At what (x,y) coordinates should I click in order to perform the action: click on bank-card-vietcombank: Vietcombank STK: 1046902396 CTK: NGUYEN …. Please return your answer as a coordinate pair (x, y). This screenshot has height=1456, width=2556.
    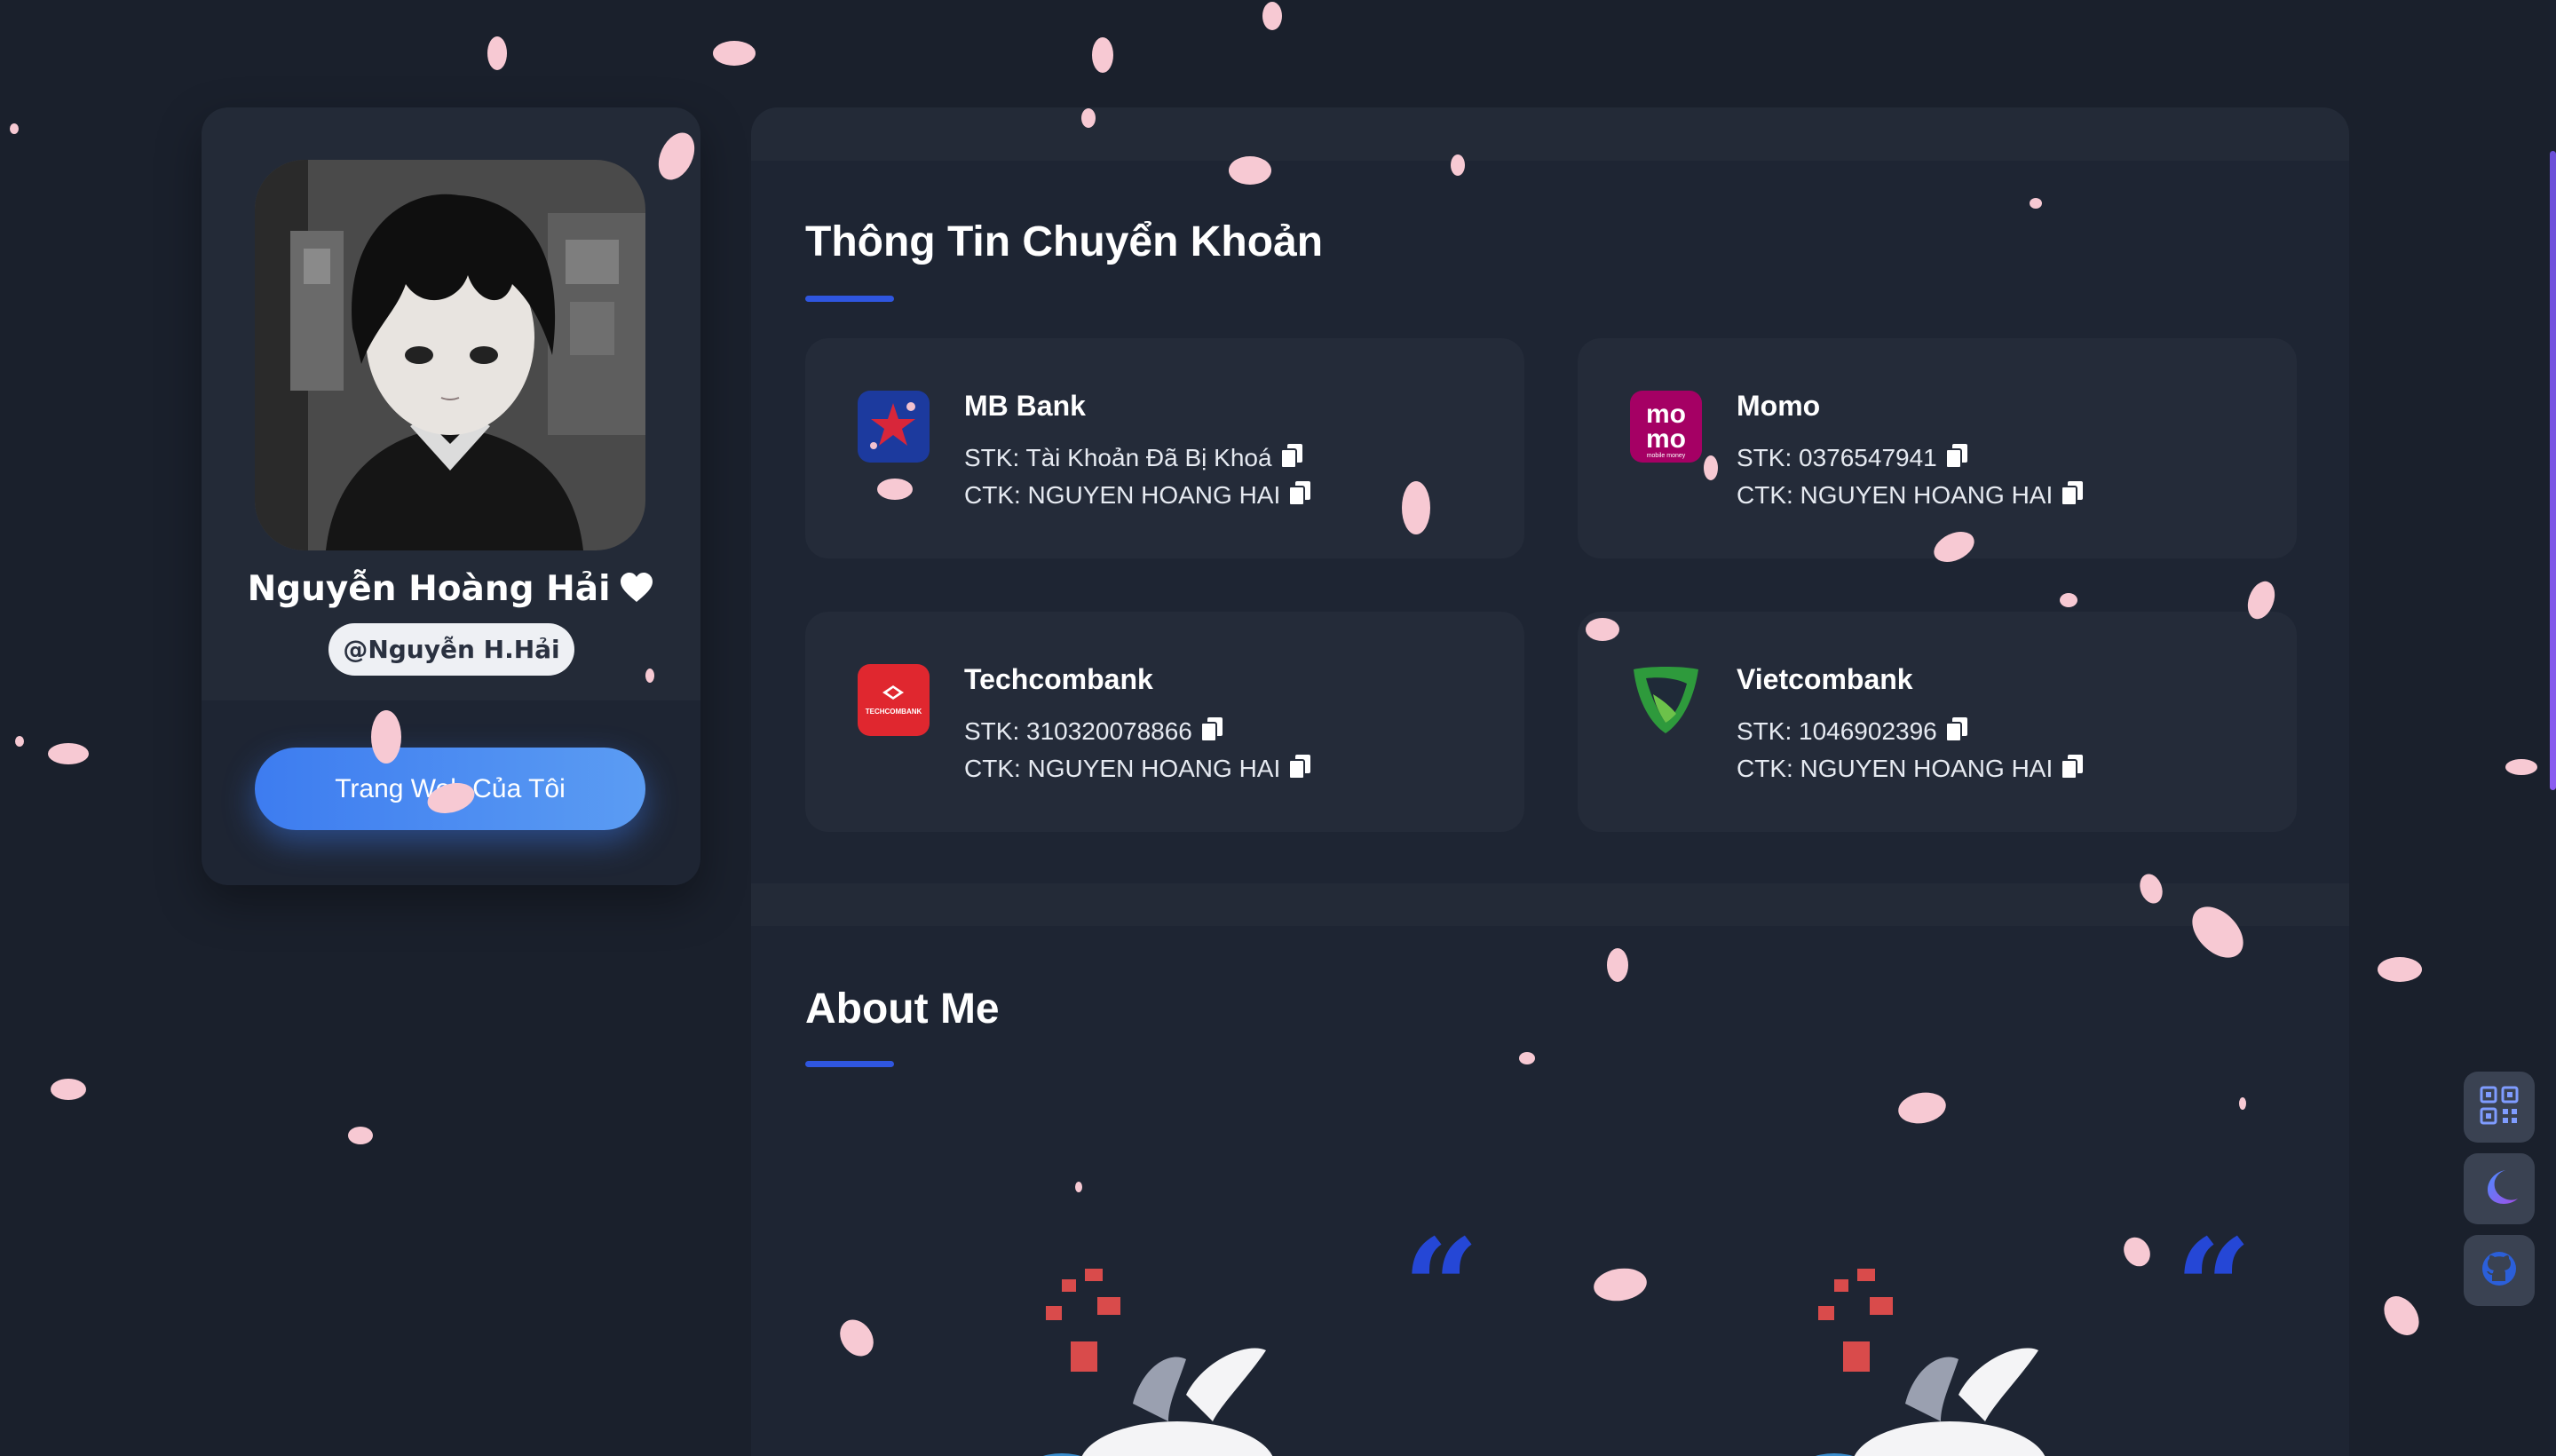
    Looking at the image, I should click on (1938, 722).